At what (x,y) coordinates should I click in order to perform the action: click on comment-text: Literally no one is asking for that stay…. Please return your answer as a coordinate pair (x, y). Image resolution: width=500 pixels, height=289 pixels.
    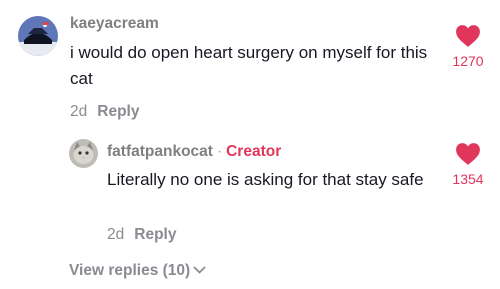
    Looking at the image, I should click on (265, 179).